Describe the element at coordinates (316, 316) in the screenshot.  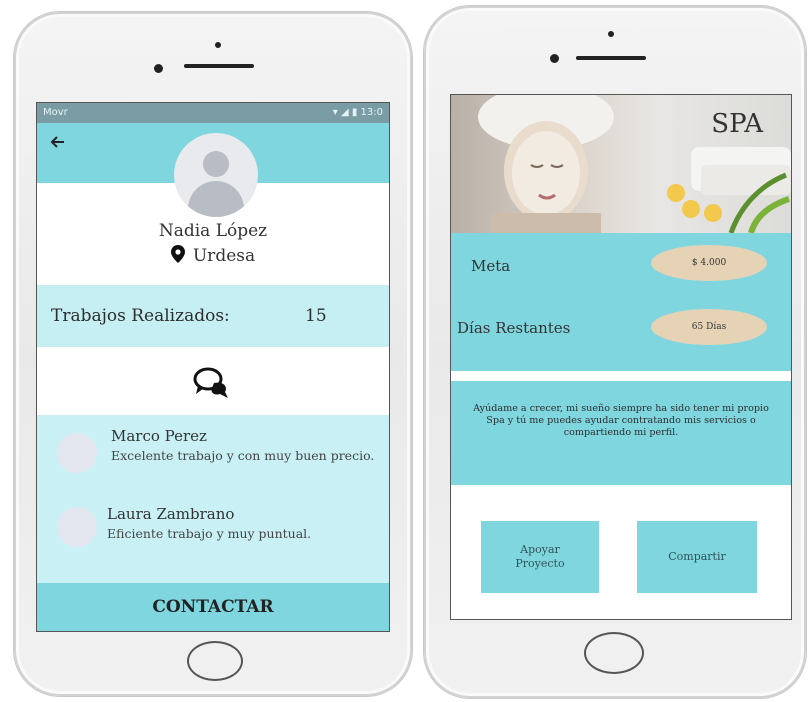
I see `jobs-done-value: 15` at that location.